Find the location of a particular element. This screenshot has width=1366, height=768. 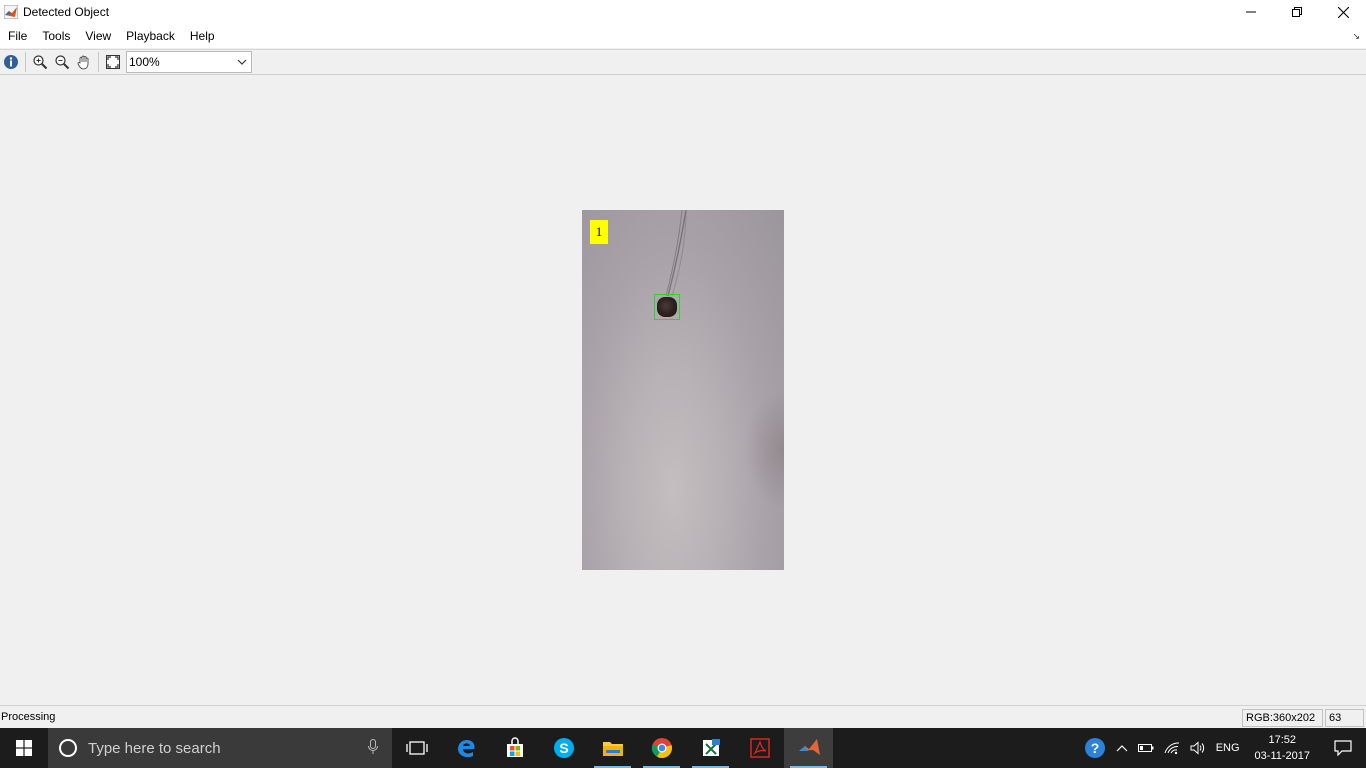

svg-text: S is located at coordinates (563, 748).